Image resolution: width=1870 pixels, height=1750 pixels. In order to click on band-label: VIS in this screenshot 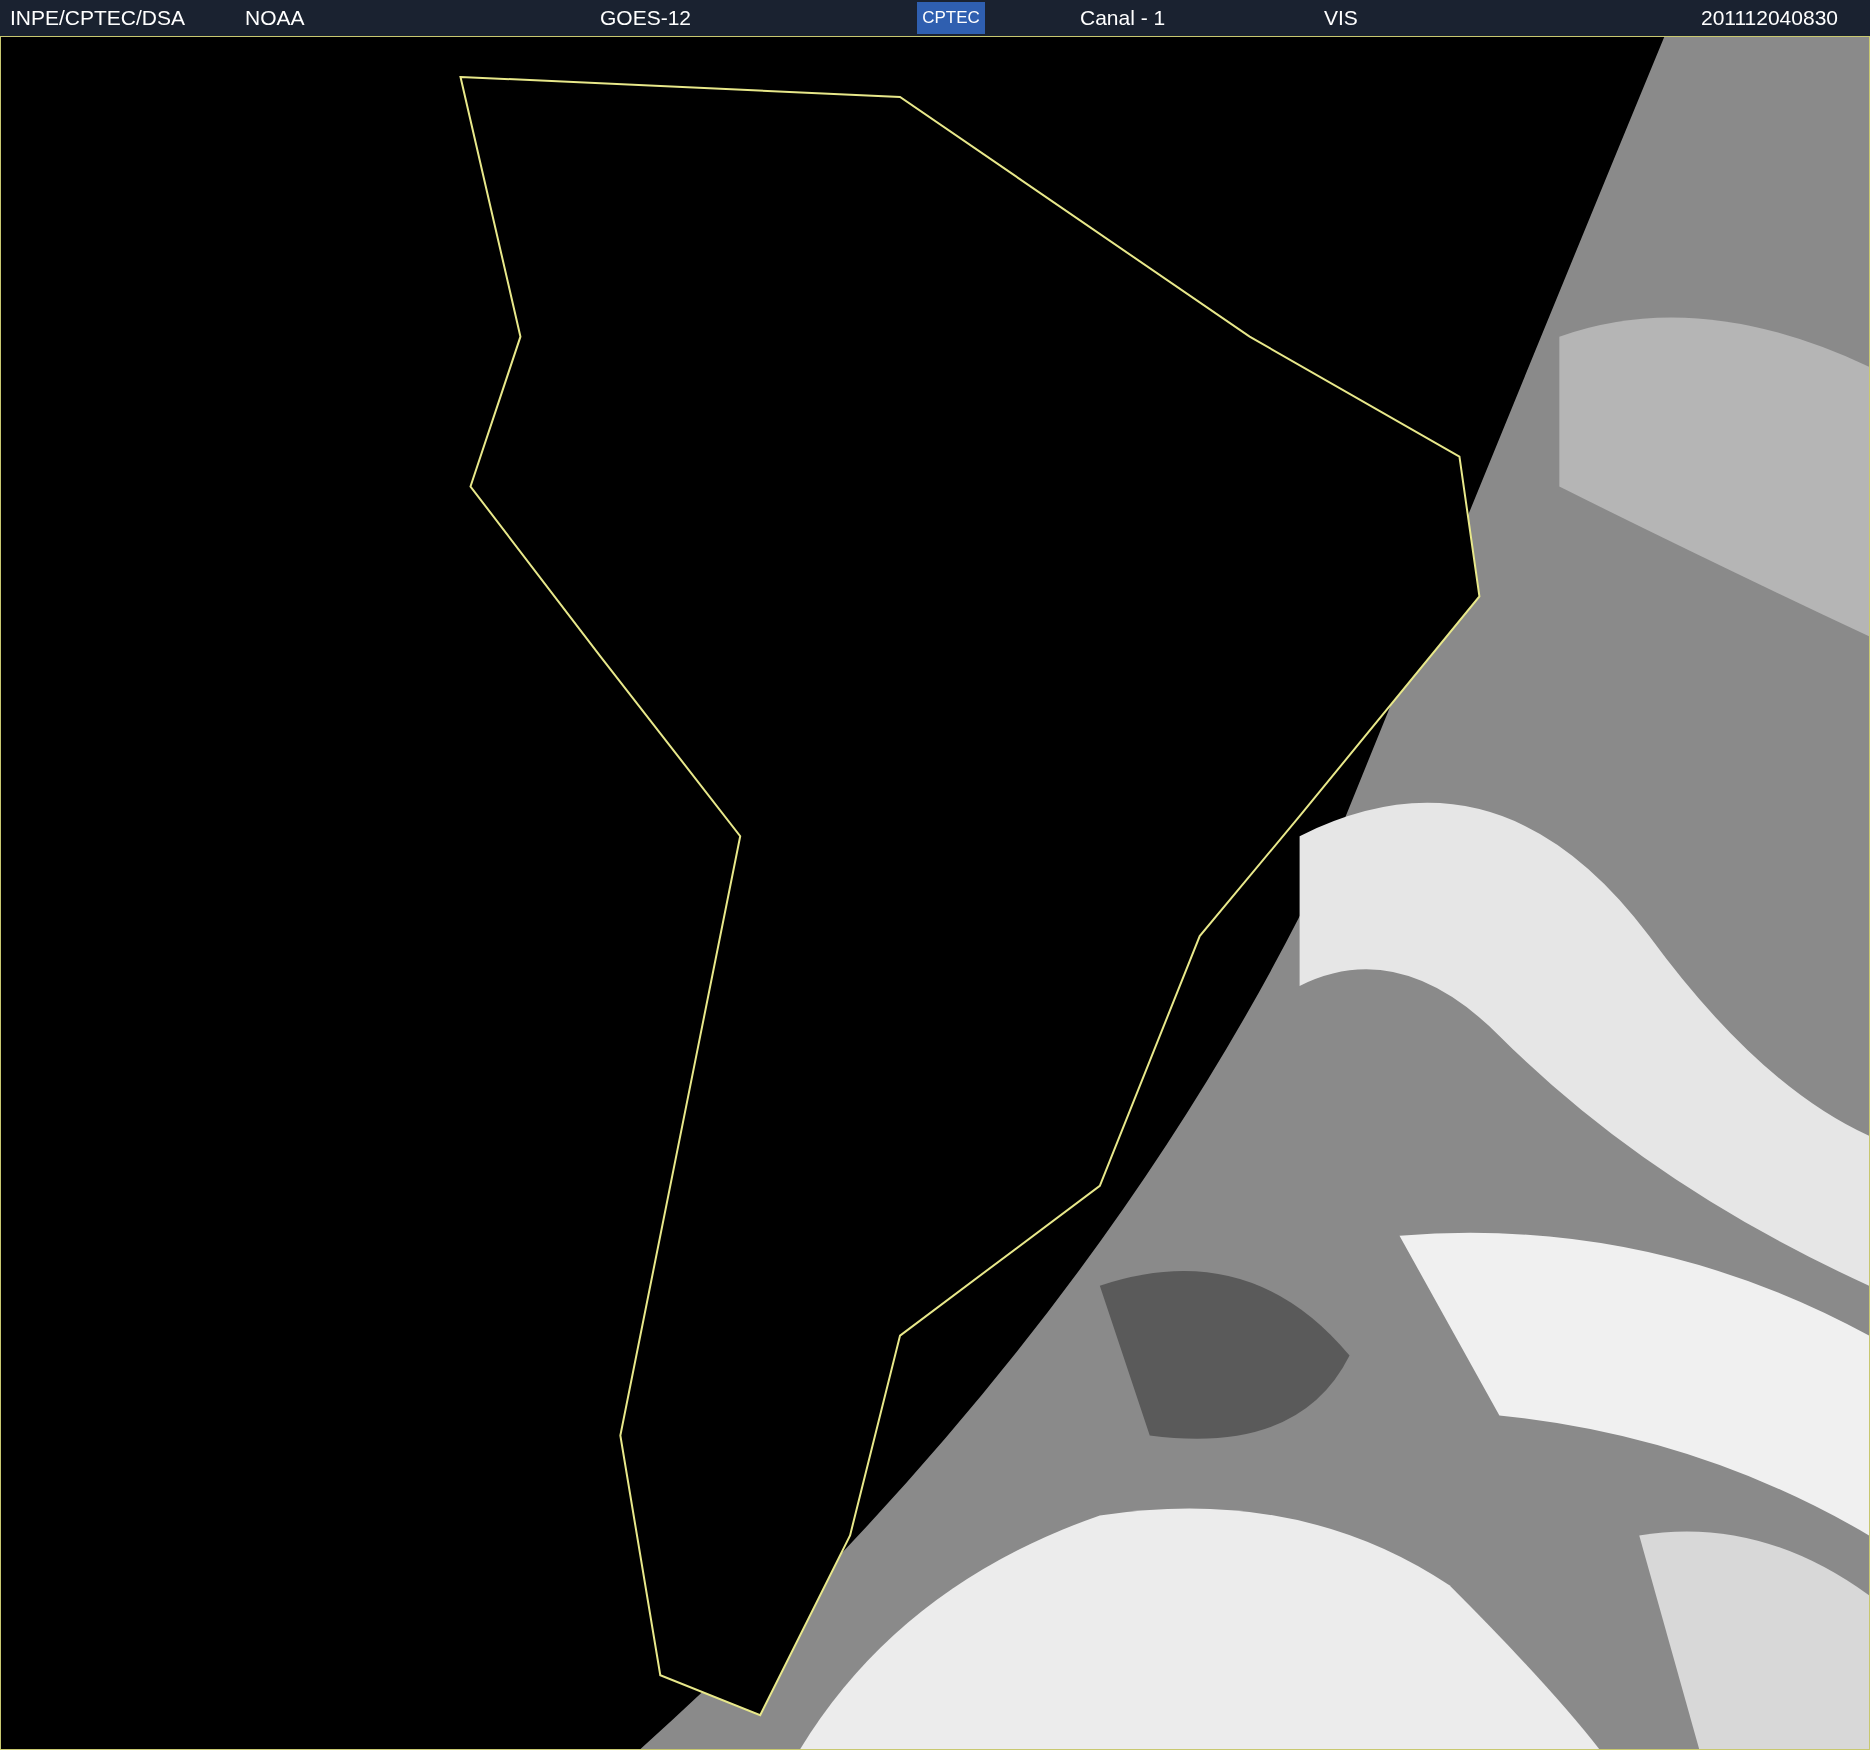, I will do `click(1341, 18)`.